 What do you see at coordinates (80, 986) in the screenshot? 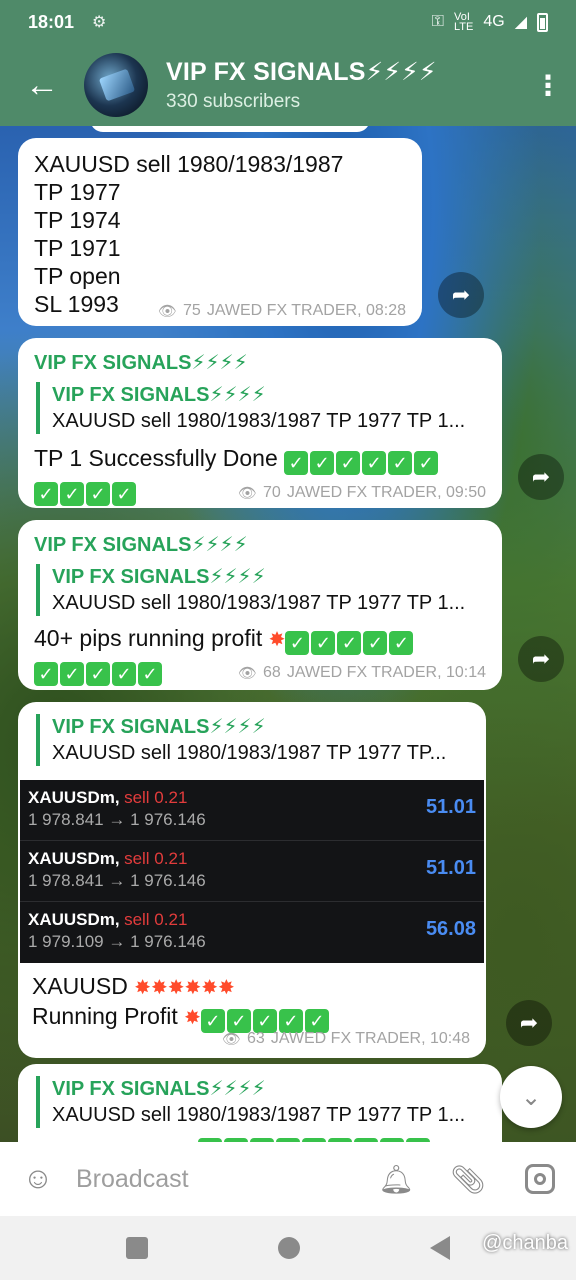
I see `message-line: XAUUSD` at bounding box center [80, 986].